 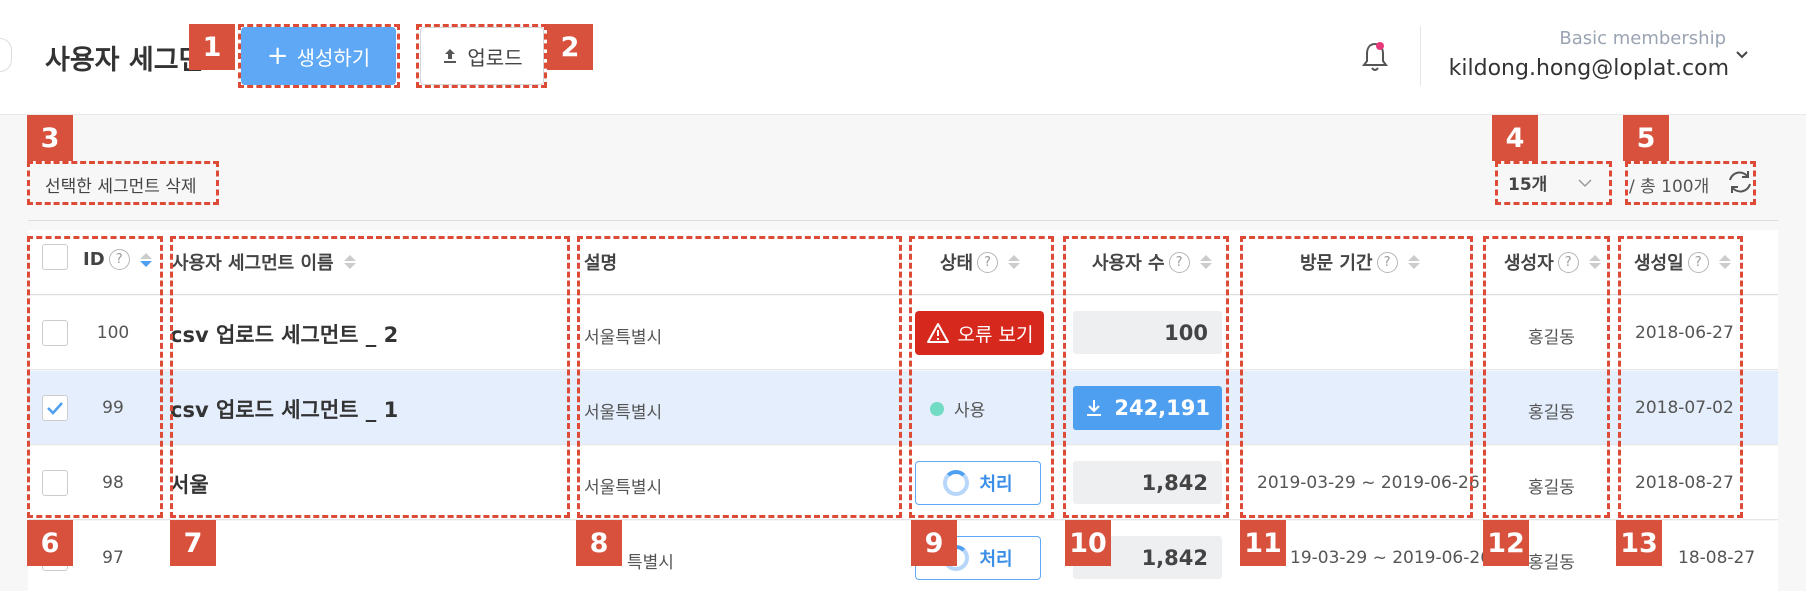 I want to click on download-users-button: 242,191, so click(x=1147, y=408).